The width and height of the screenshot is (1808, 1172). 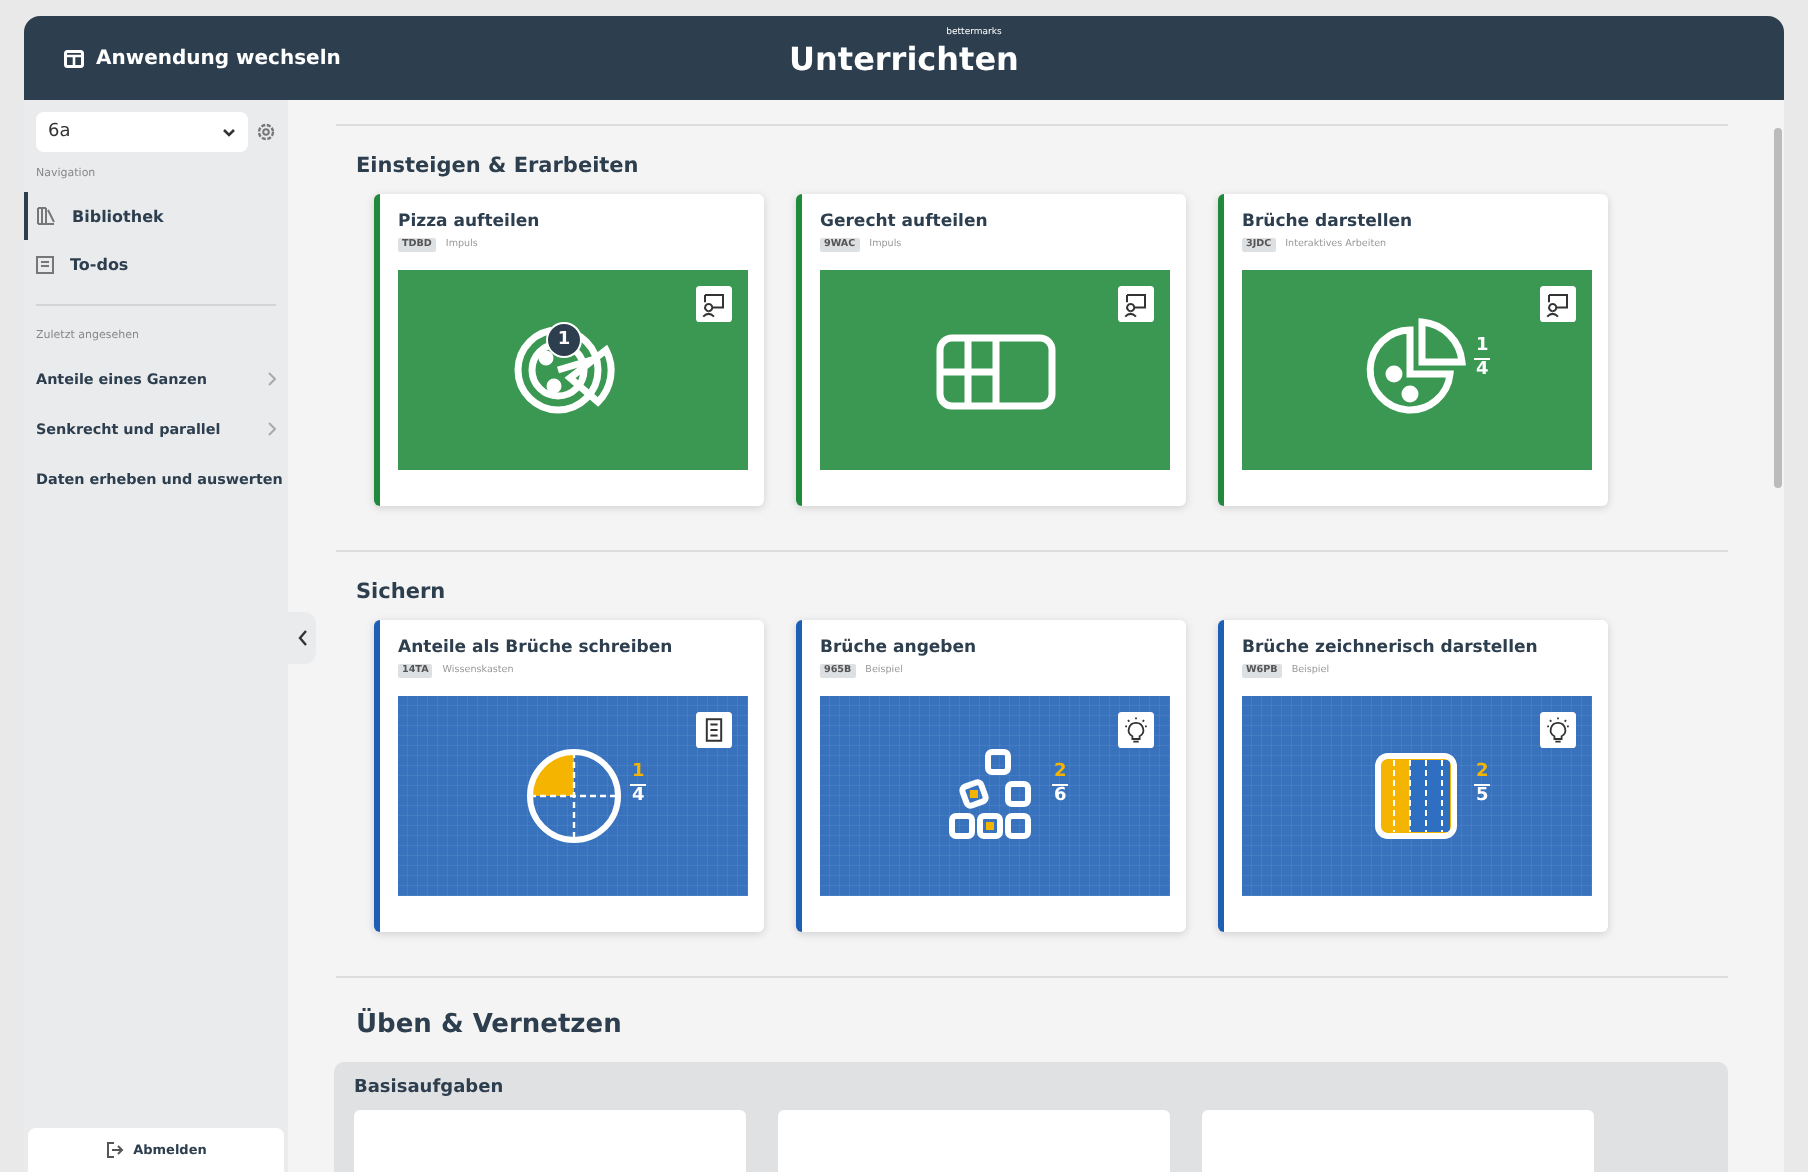 What do you see at coordinates (150, 216) in the screenshot?
I see `nav-item: Bibliothek` at bounding box center [150, 216].